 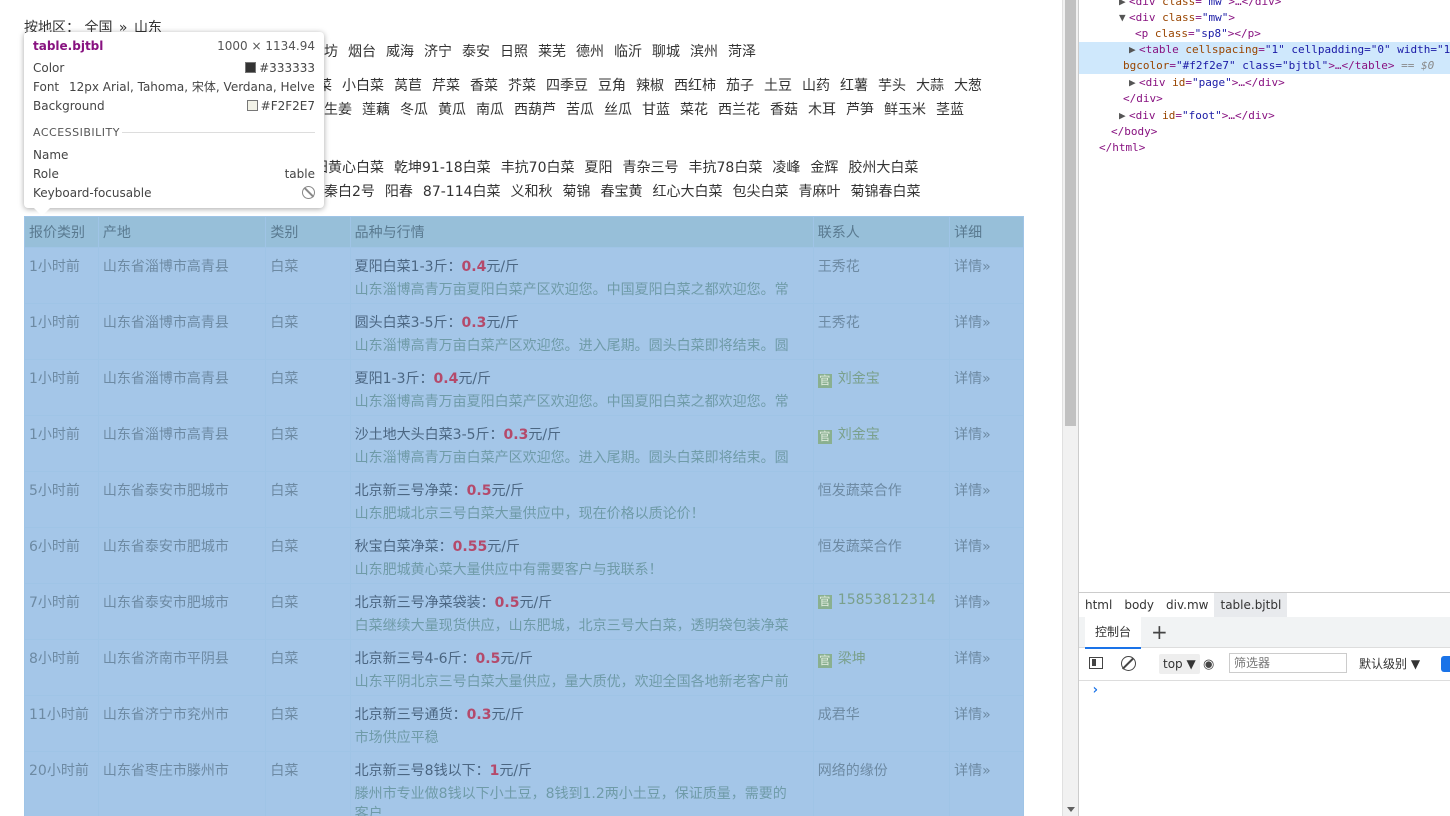 What do you see at coordinates (1159, 632) in the screenshot?
I see `add-tab-icon: +` at bounding box center [1159, 632].